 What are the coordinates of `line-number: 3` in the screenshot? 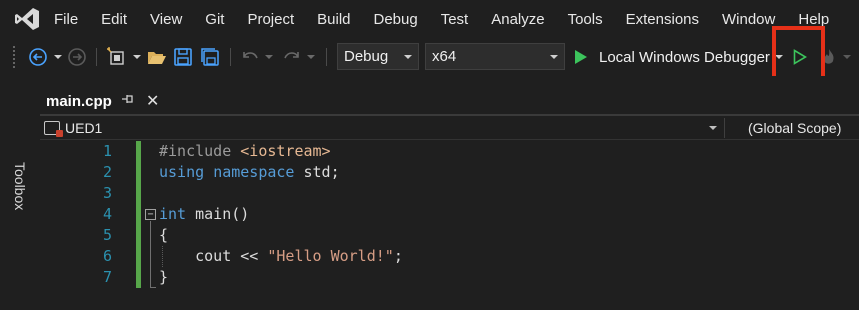 It's located at (107, 193).